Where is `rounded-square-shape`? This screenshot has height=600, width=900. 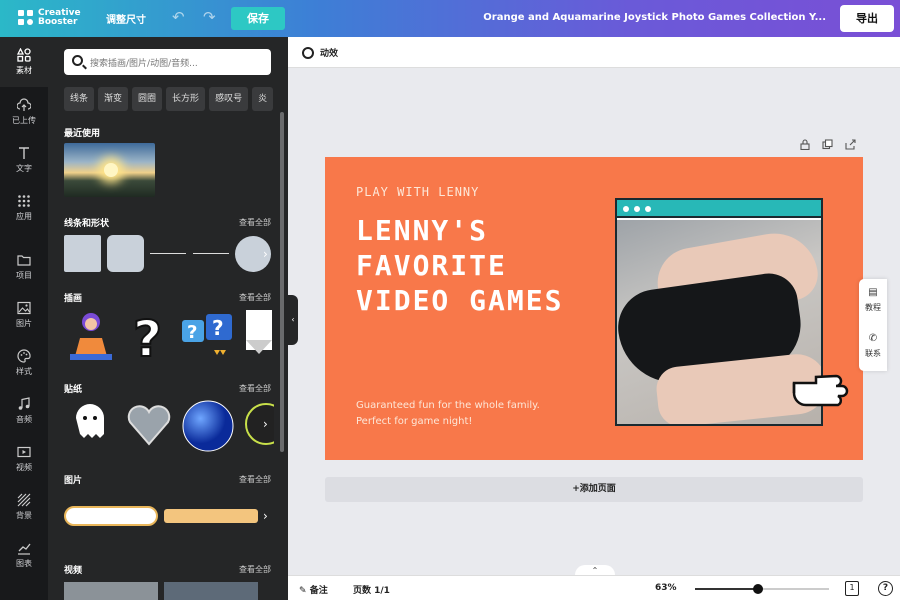
rounded-square-shape is located at coordinates (125, 253).